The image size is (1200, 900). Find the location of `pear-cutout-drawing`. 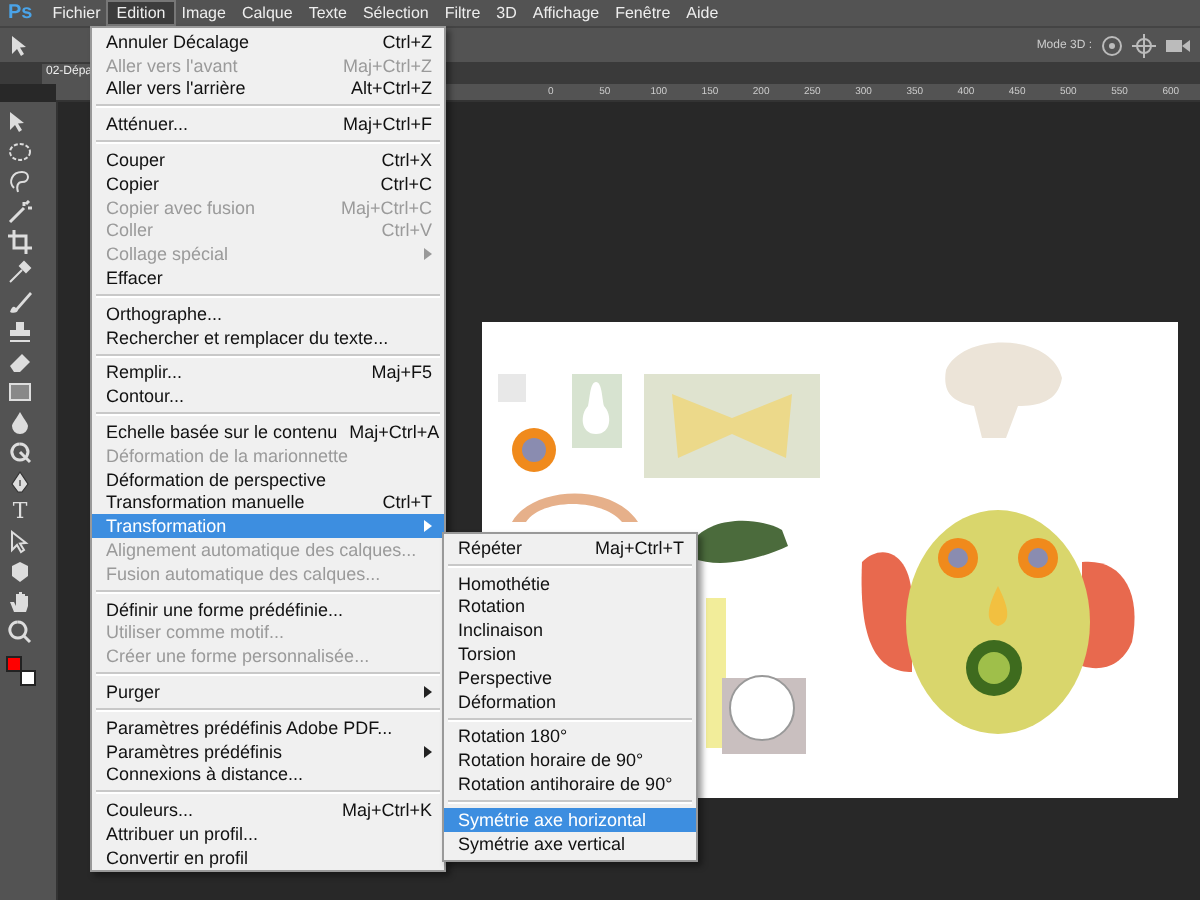

pear-cutout-drawing is located at coordinates (597, 411).